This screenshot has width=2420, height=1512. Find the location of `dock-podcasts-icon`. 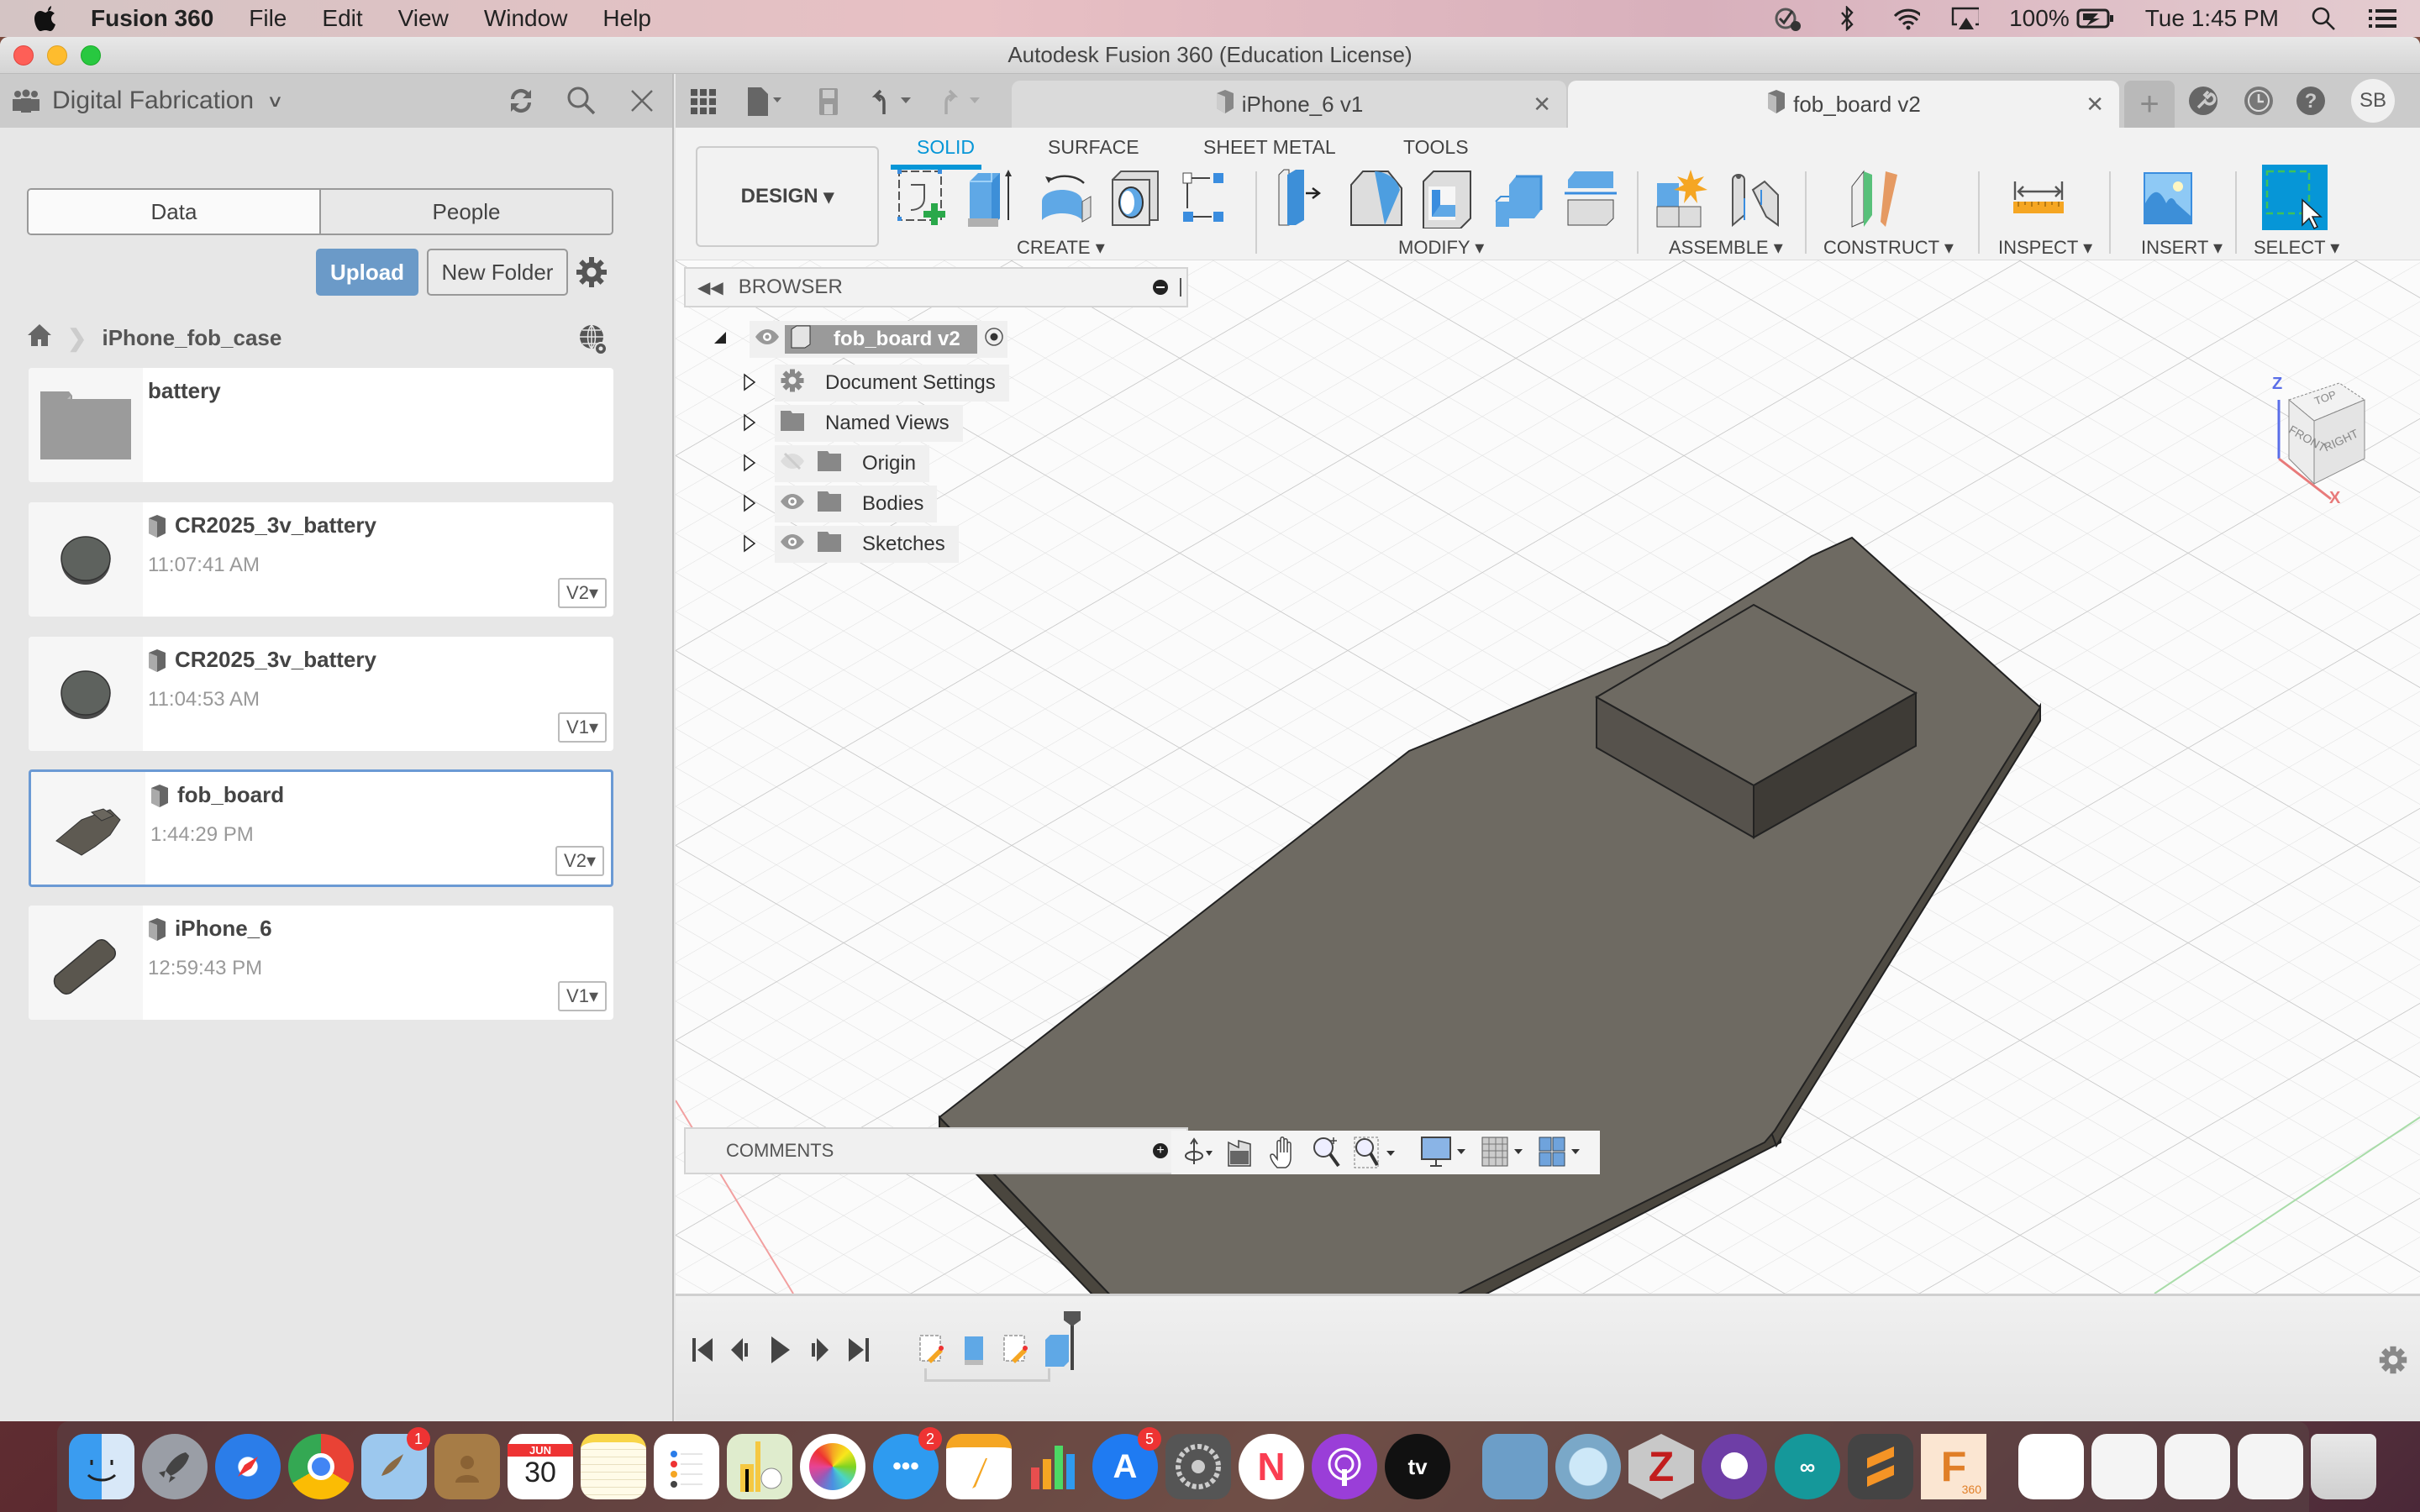

dock-podcasts-icon is located at coordinates (1345, 1466).